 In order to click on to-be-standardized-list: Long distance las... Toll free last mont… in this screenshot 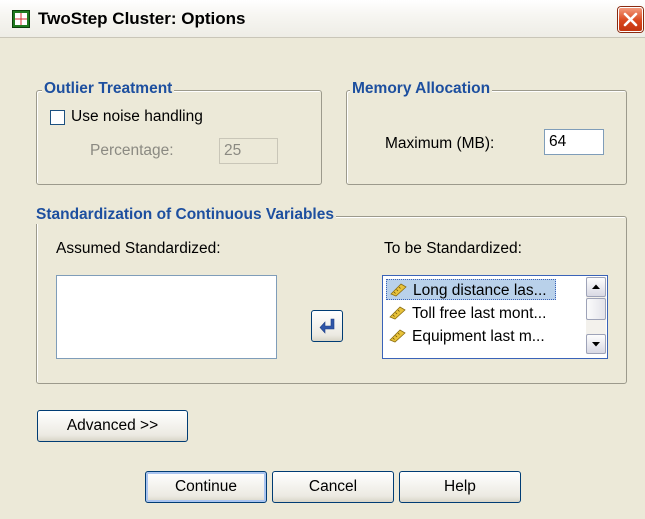, I will do `click(495, 317)`.